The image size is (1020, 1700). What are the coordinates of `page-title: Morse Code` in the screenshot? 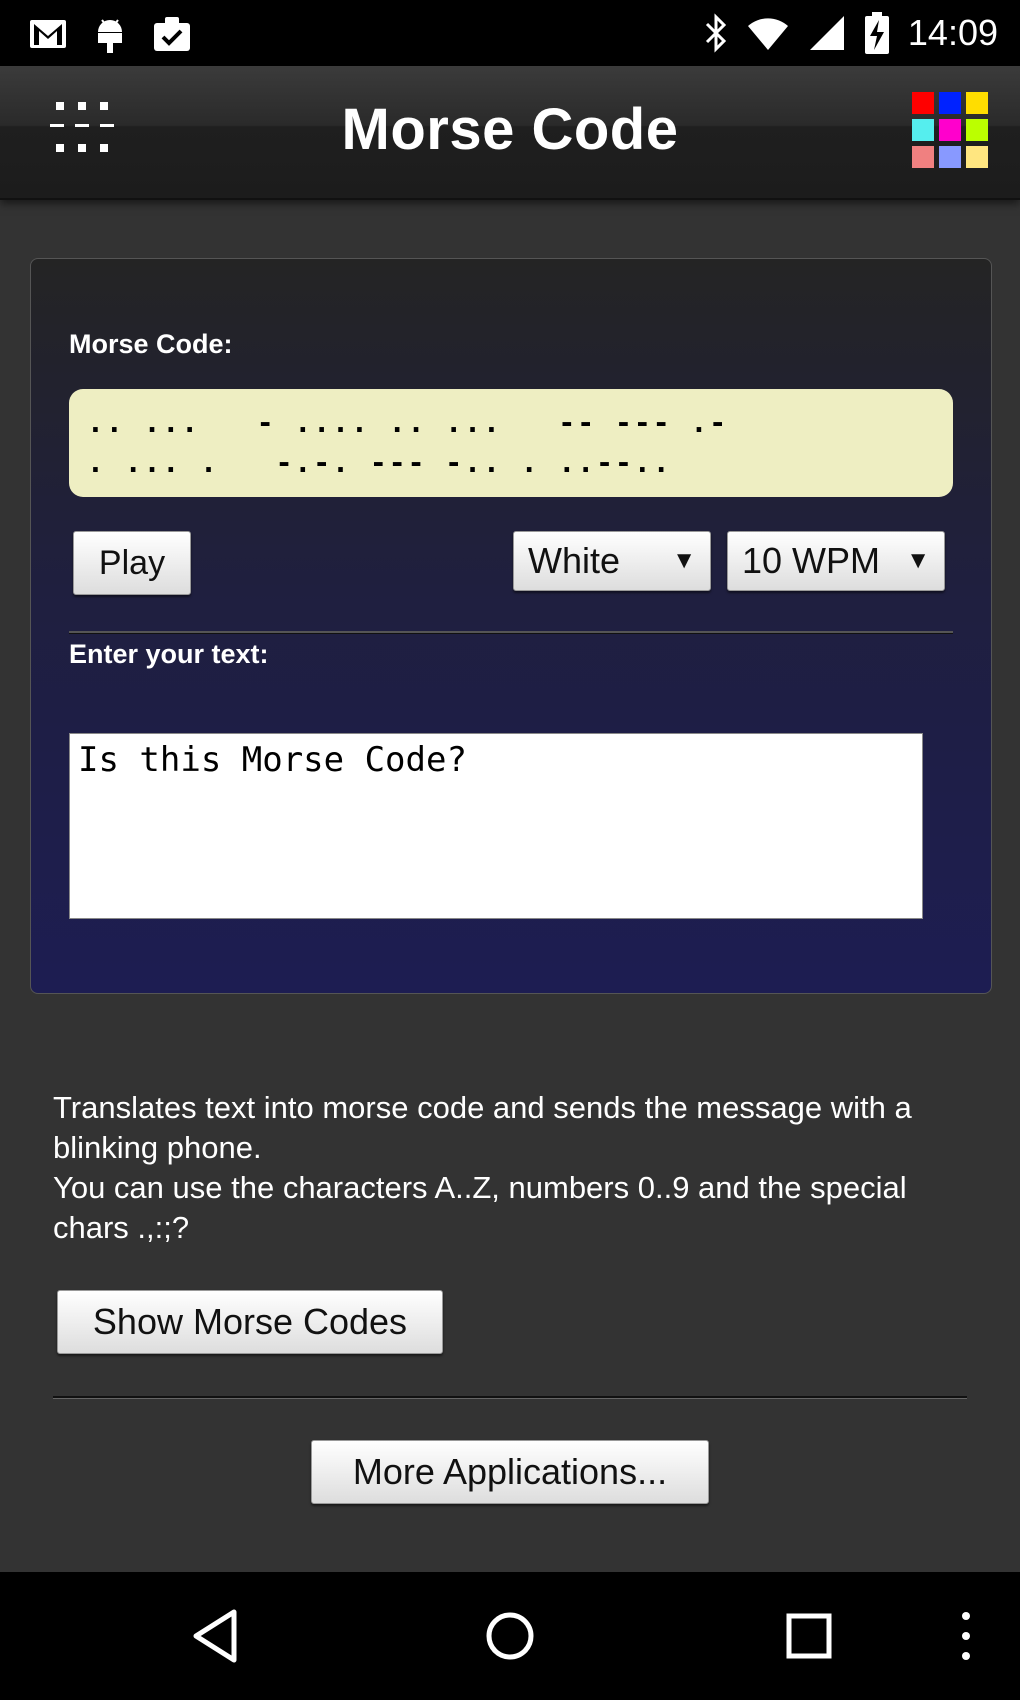 It's located at (510, 129).